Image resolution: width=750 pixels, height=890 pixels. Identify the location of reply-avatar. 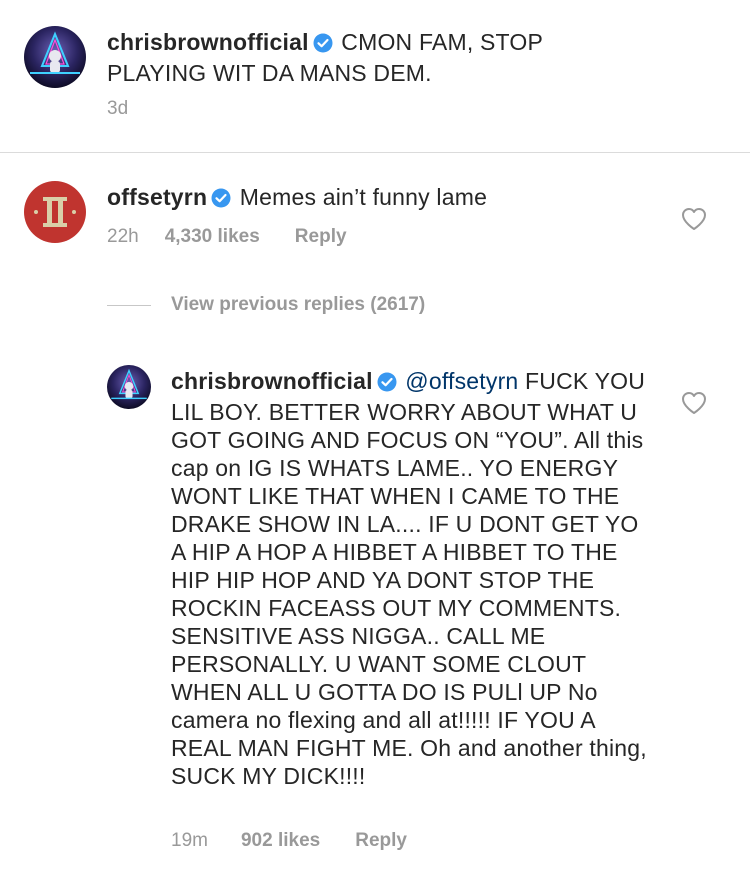
(129, 387).